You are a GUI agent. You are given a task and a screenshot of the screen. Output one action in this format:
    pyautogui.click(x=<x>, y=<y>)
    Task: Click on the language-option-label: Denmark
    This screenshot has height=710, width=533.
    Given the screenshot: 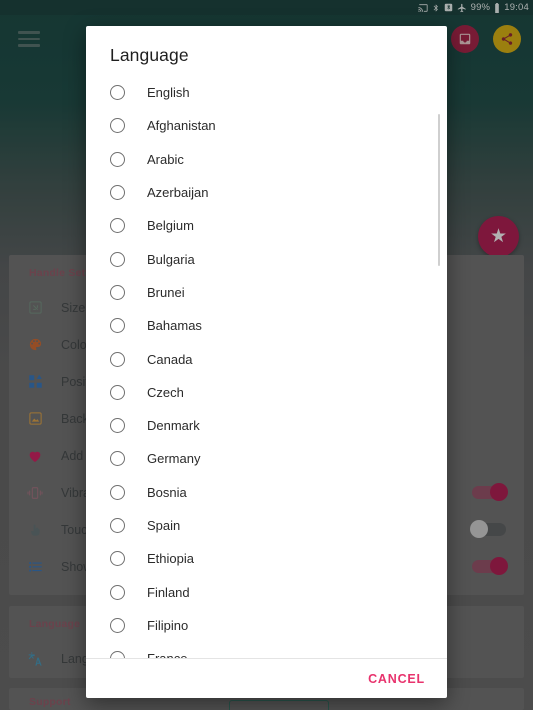 What is the action you would take?
    pyautogui.click(x=173, y=426)
    